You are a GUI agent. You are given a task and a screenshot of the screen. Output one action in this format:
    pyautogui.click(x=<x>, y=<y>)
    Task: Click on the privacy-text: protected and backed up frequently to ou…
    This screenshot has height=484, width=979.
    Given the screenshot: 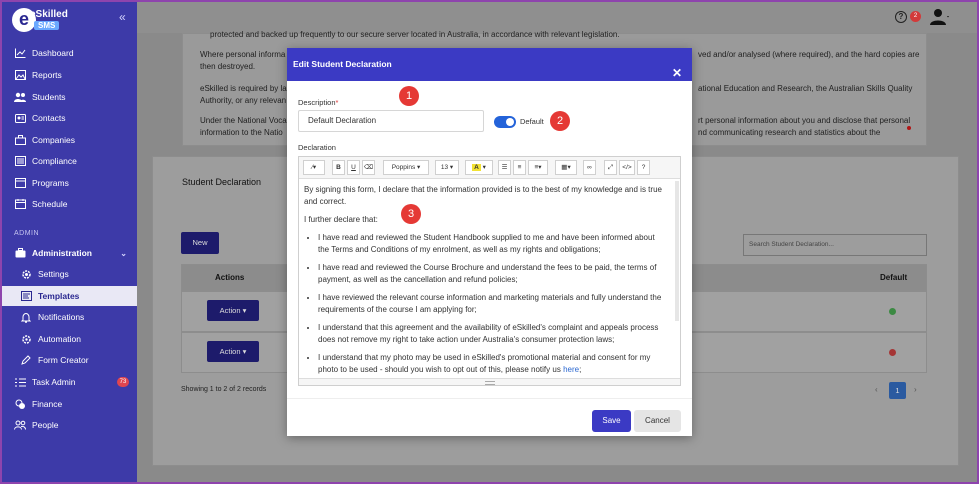 What is the action you would take?
    pyautogui.click(x=415, y=34)
    